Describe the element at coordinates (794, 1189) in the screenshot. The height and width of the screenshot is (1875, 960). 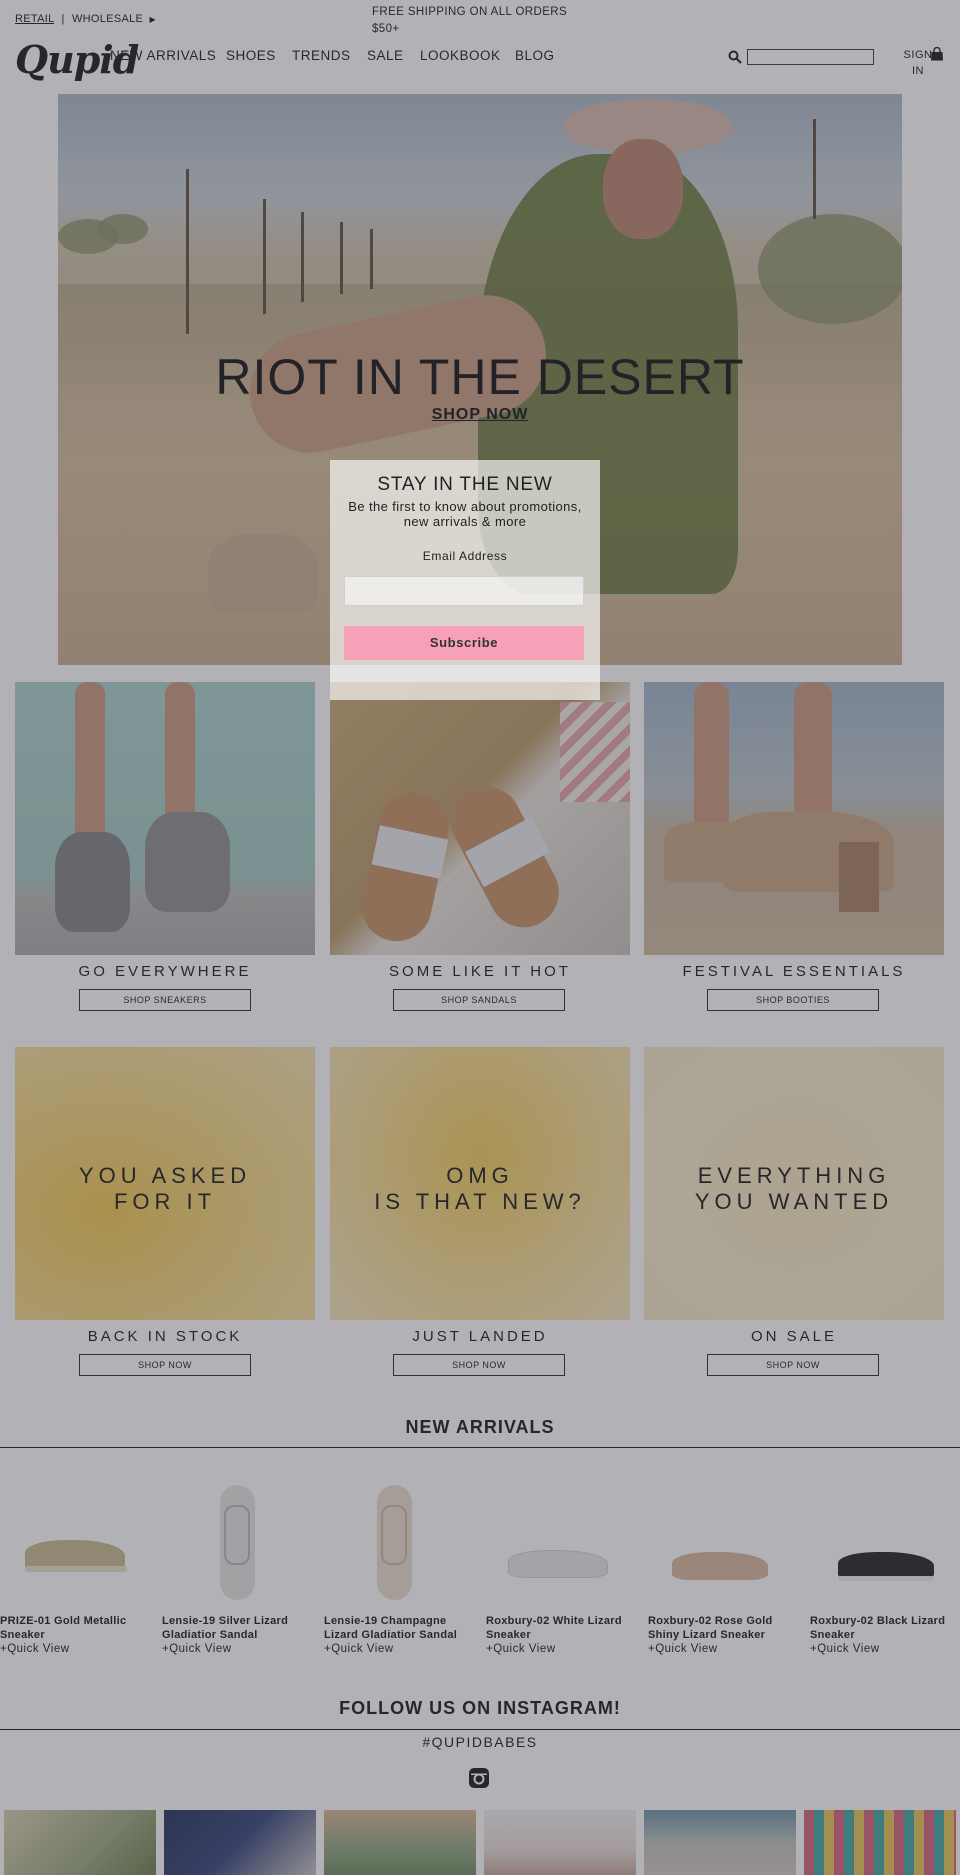
I see `tile-overlay-text: EVERYTHING YOU WANTED` at that location.